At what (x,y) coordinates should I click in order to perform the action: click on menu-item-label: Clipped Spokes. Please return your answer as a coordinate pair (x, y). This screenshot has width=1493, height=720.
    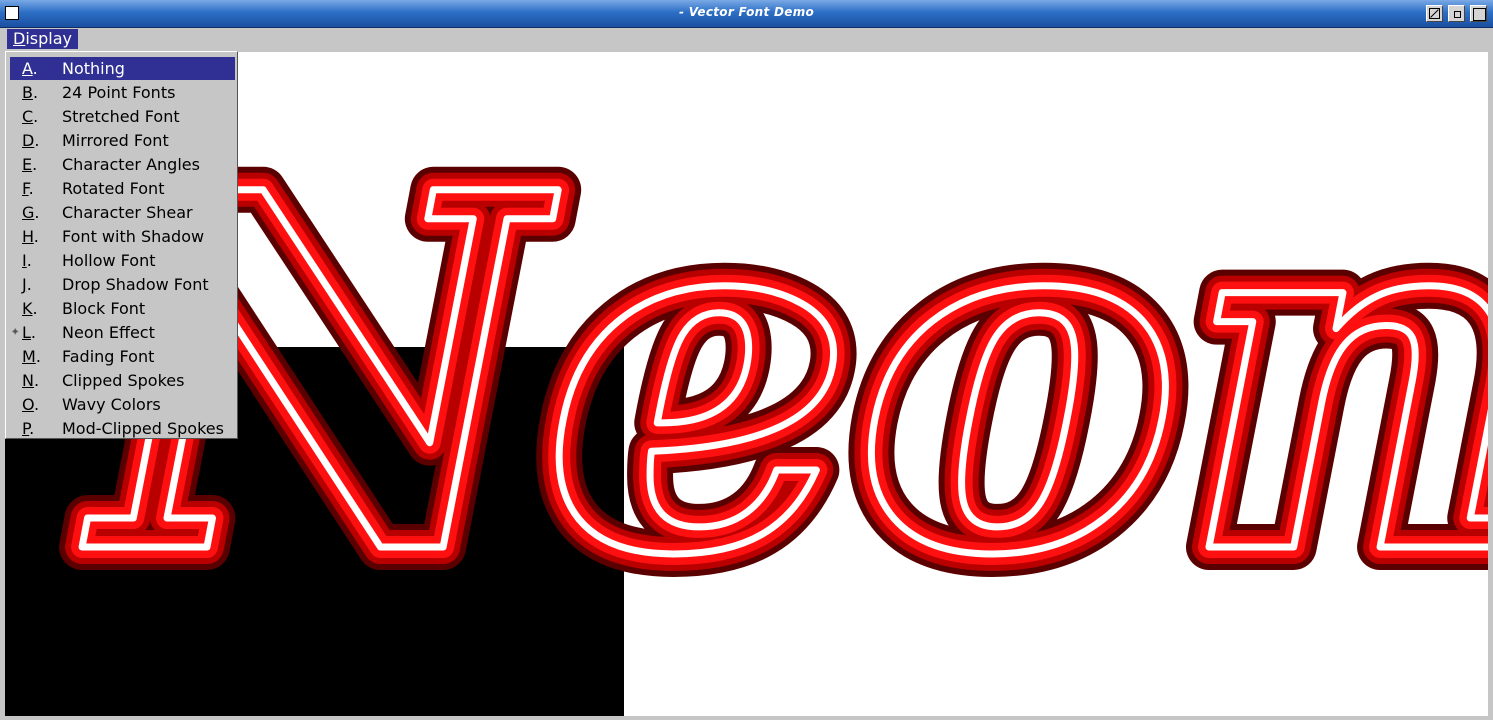
    Looking at the image, I should click on (123, 380).